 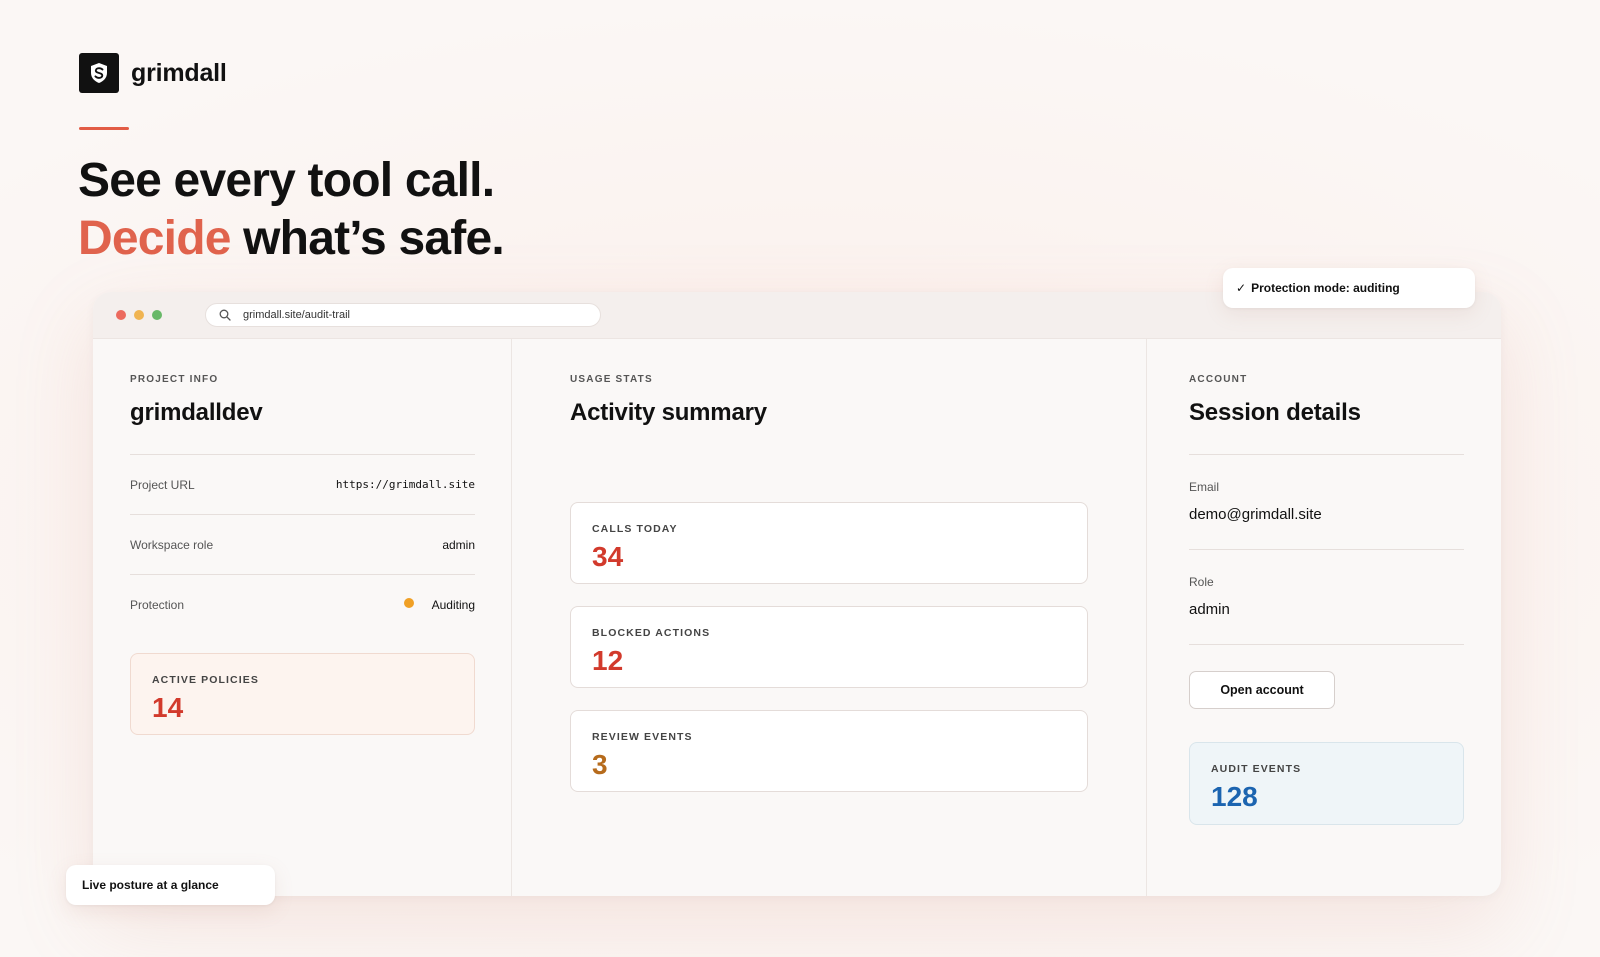 I want to click on email-label: Email, so click(x=1204, y=487).